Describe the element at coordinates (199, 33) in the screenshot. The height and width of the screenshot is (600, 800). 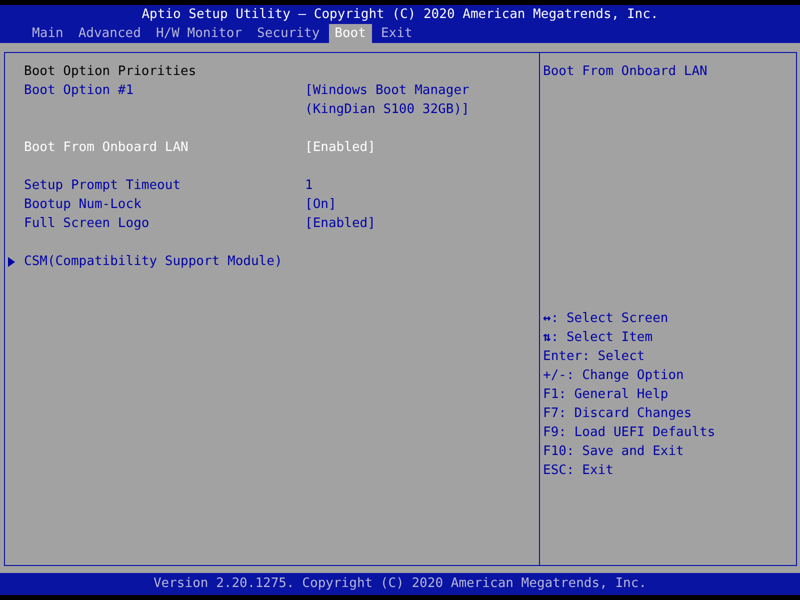
I see `menu-tab: H/W Monitor` at that location.